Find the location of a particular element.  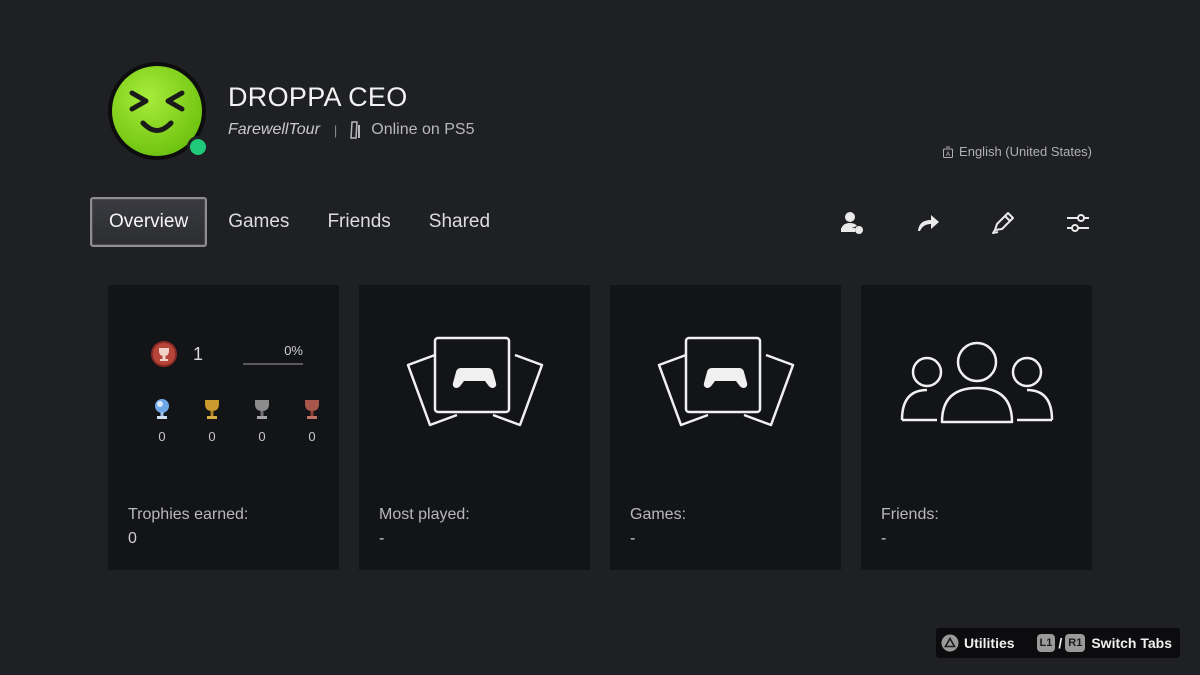

trophy-level: 1 is located at coordinates (176, 354).